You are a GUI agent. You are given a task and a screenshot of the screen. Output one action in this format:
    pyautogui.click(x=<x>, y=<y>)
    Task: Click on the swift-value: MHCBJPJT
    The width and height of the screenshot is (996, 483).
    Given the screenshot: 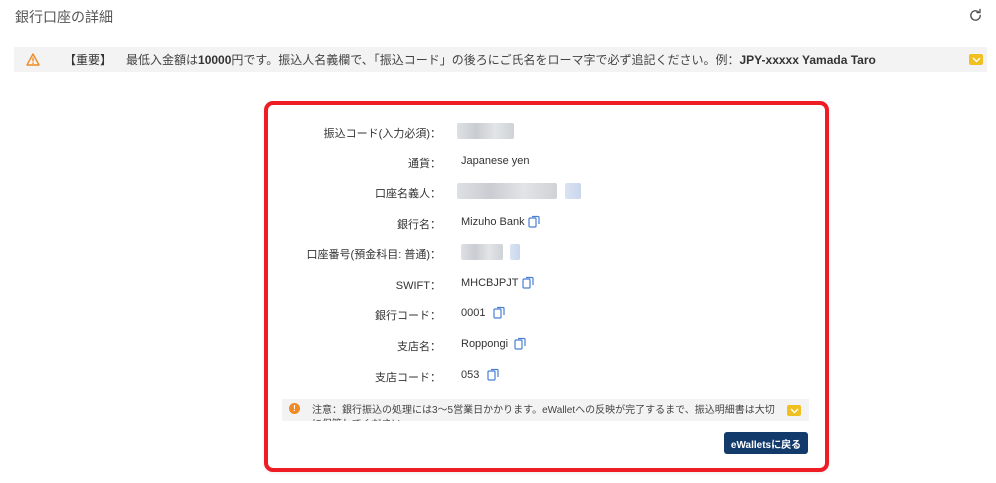 What is the action you would take?
    pyautogui.click(x=490, y=283)
    